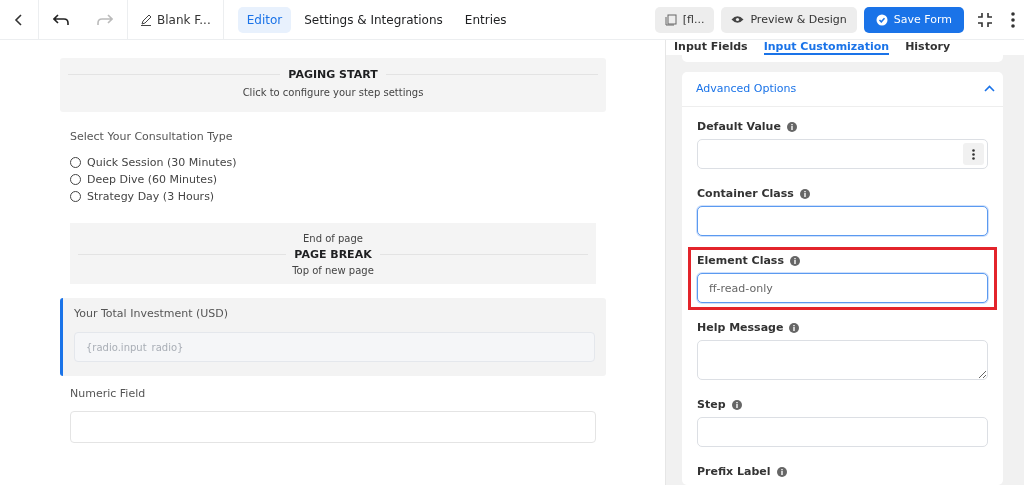  Describe the element at coordinates (989, 88) in the screenshot. I see `chevron-icon` at that location.